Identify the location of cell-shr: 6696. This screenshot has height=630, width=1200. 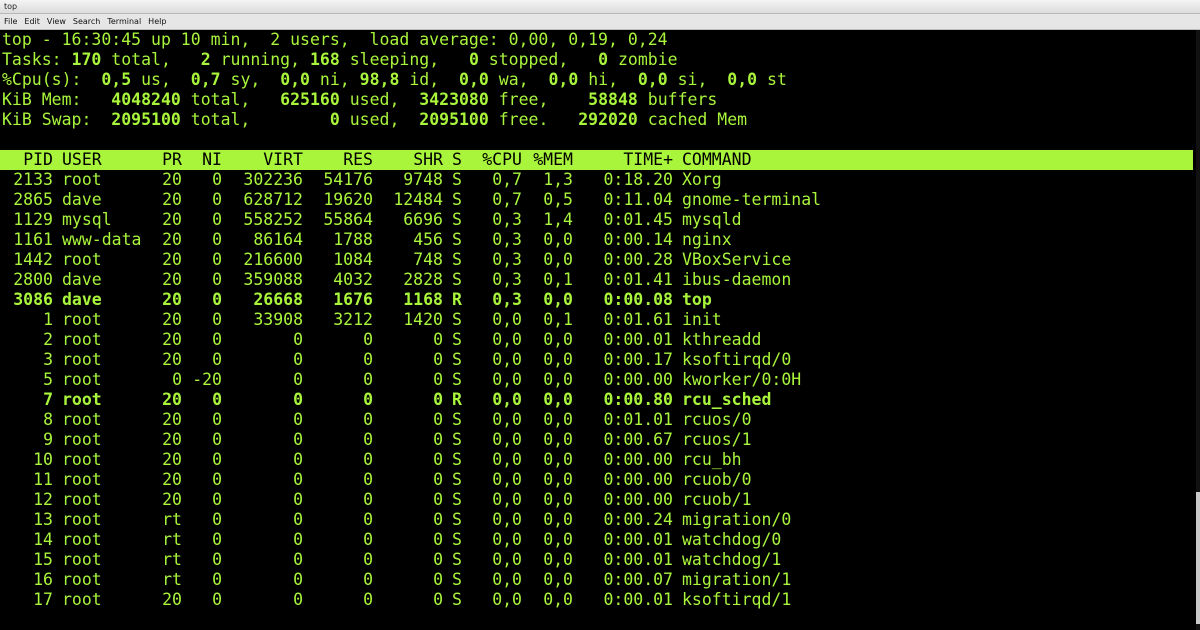
(423, 219).